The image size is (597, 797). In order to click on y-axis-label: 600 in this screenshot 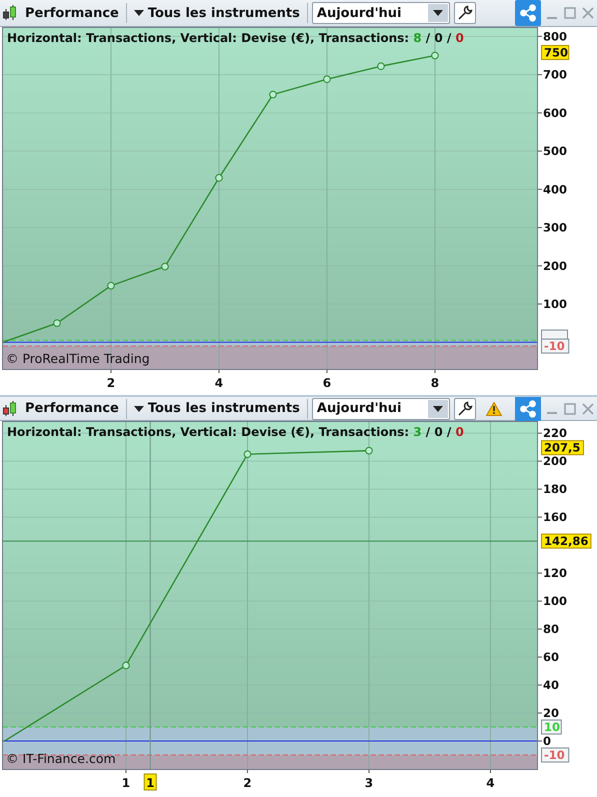, I will do `click(555, 113)`.